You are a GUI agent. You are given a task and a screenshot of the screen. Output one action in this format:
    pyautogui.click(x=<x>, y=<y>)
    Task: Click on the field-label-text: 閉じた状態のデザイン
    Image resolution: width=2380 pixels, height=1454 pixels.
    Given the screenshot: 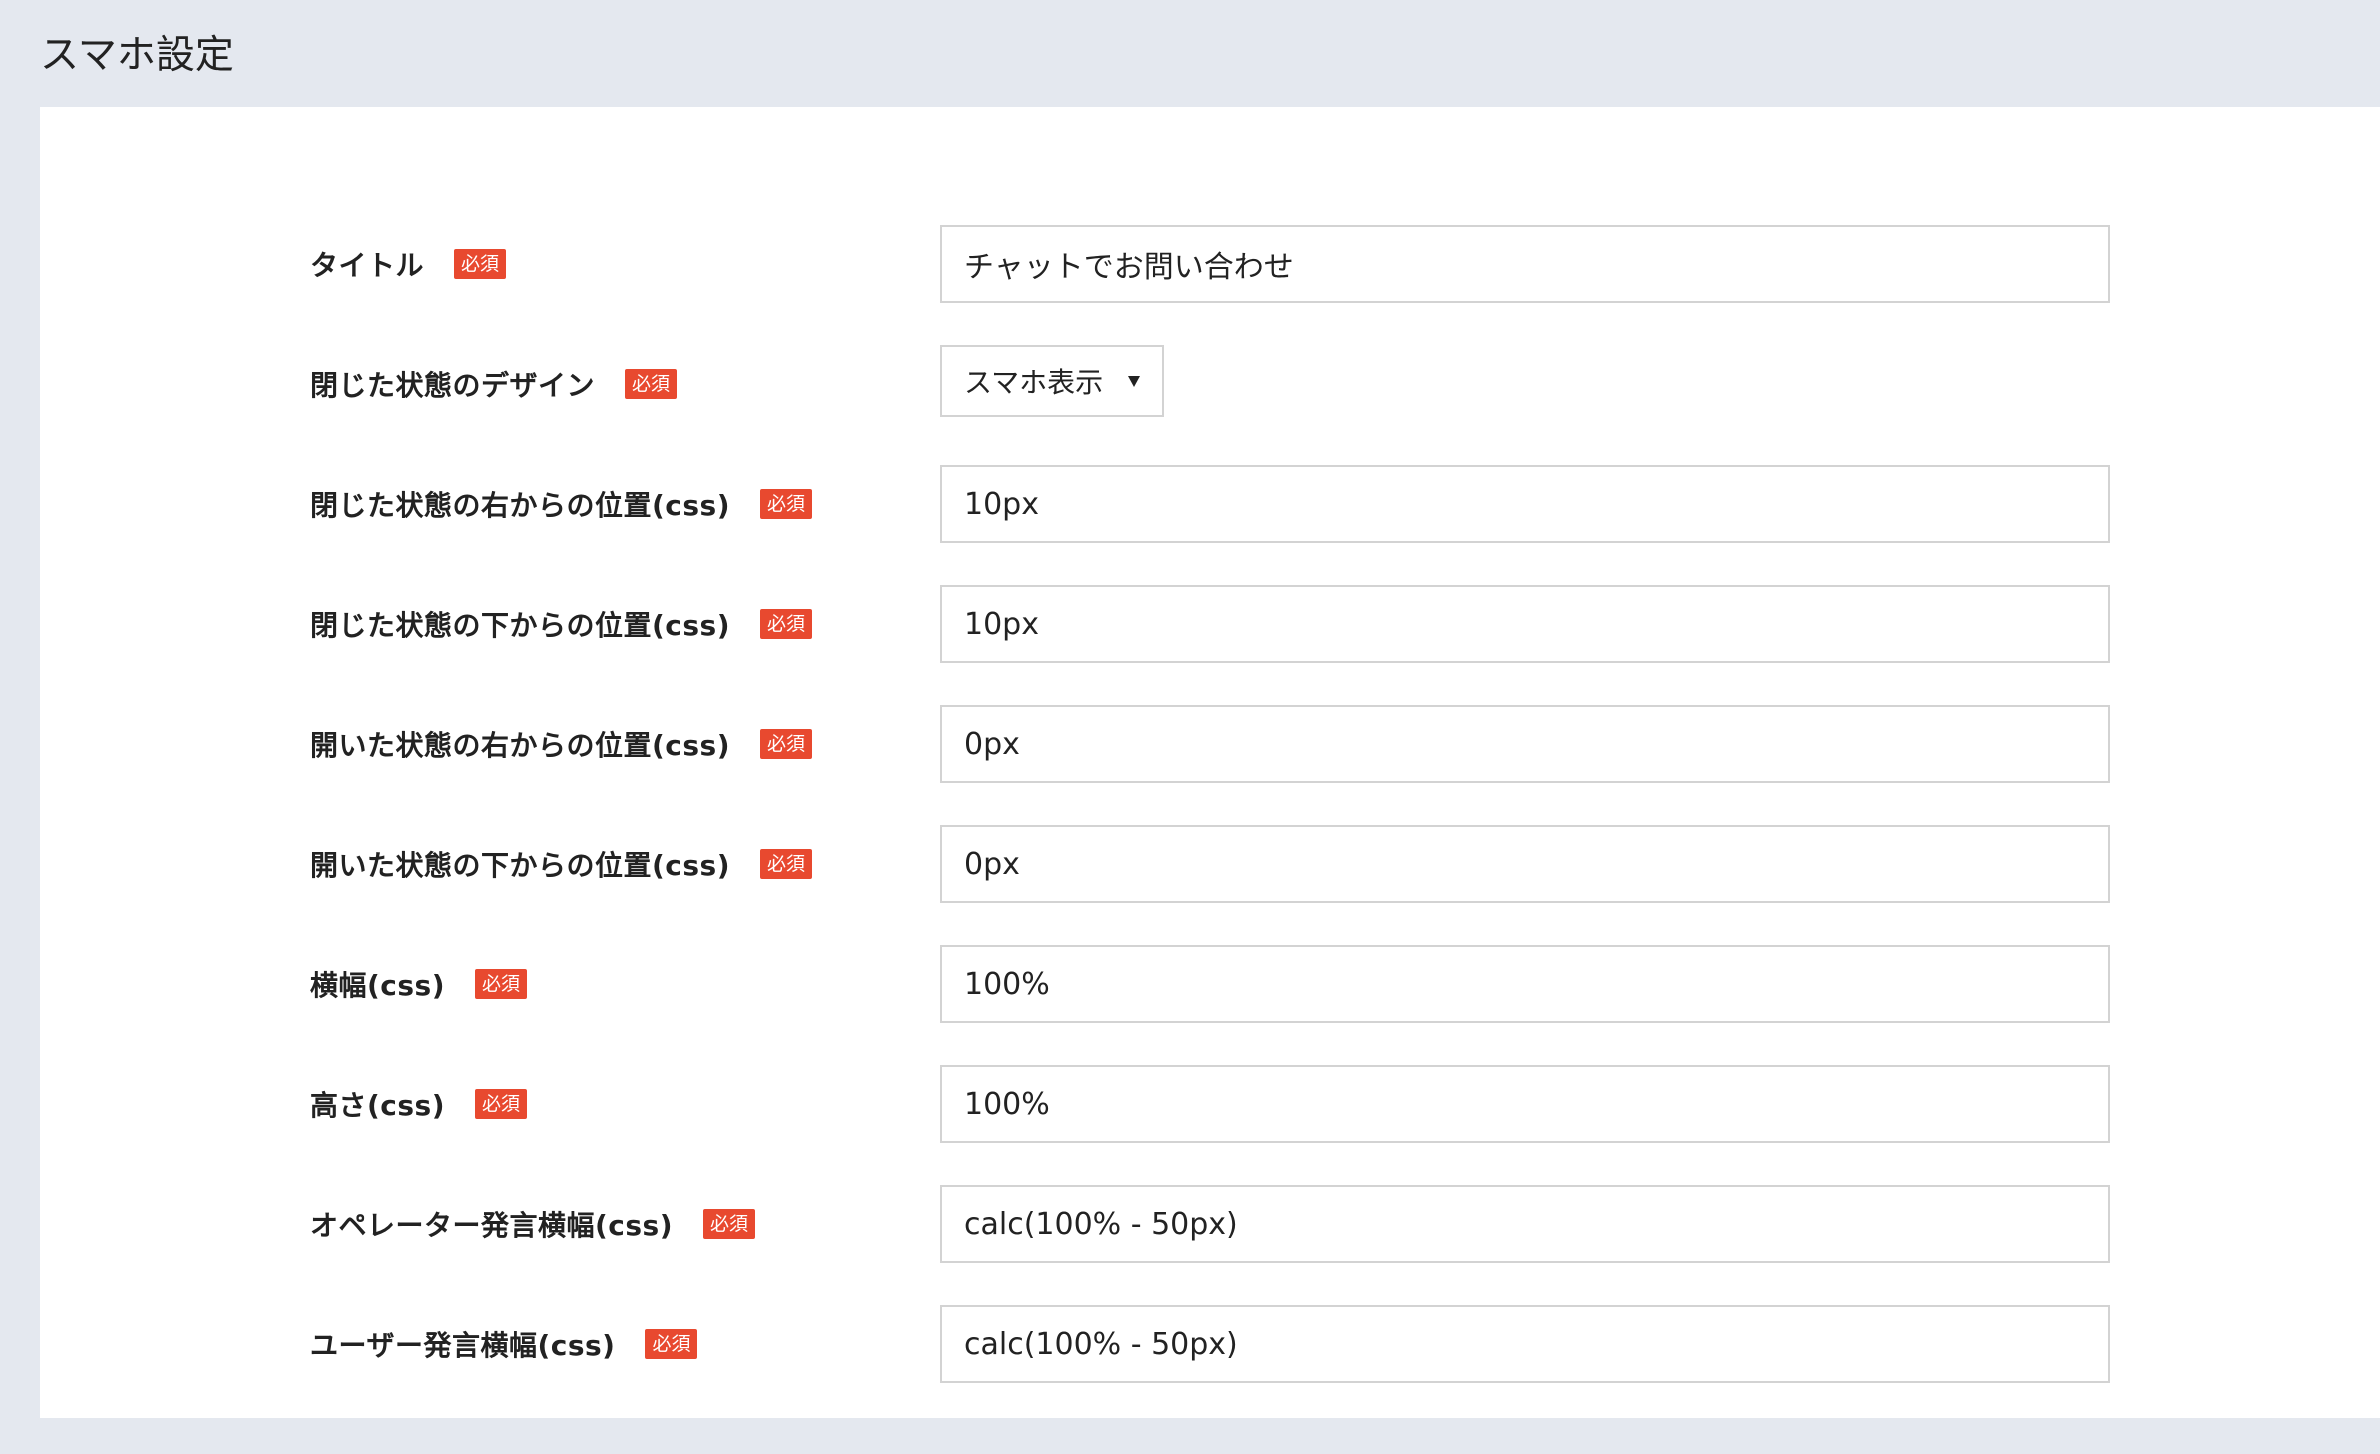 What is the action you would take?
    pyautogui.click(x=453, y=385)
    